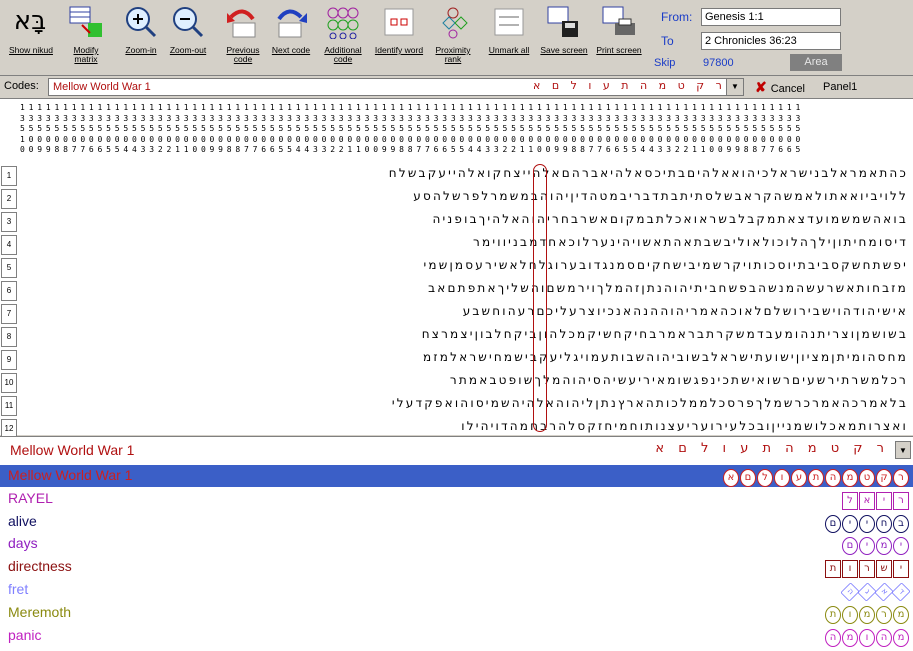 The width and height of the screenshot is (913, 651). Describe the element at coordinates (564, 50) in the screenshot. I see `save-screen-label: Save screen` at that location.